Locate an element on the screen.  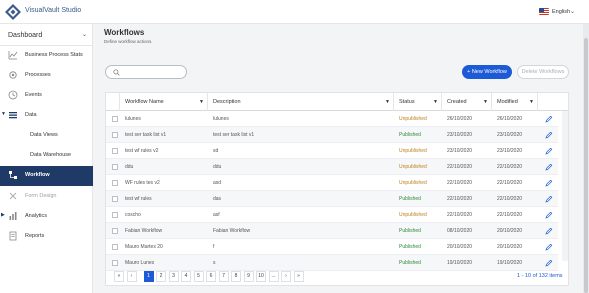
column-header-workflow-name: Workflow Name ▼ is located at coordinates (164, 102).